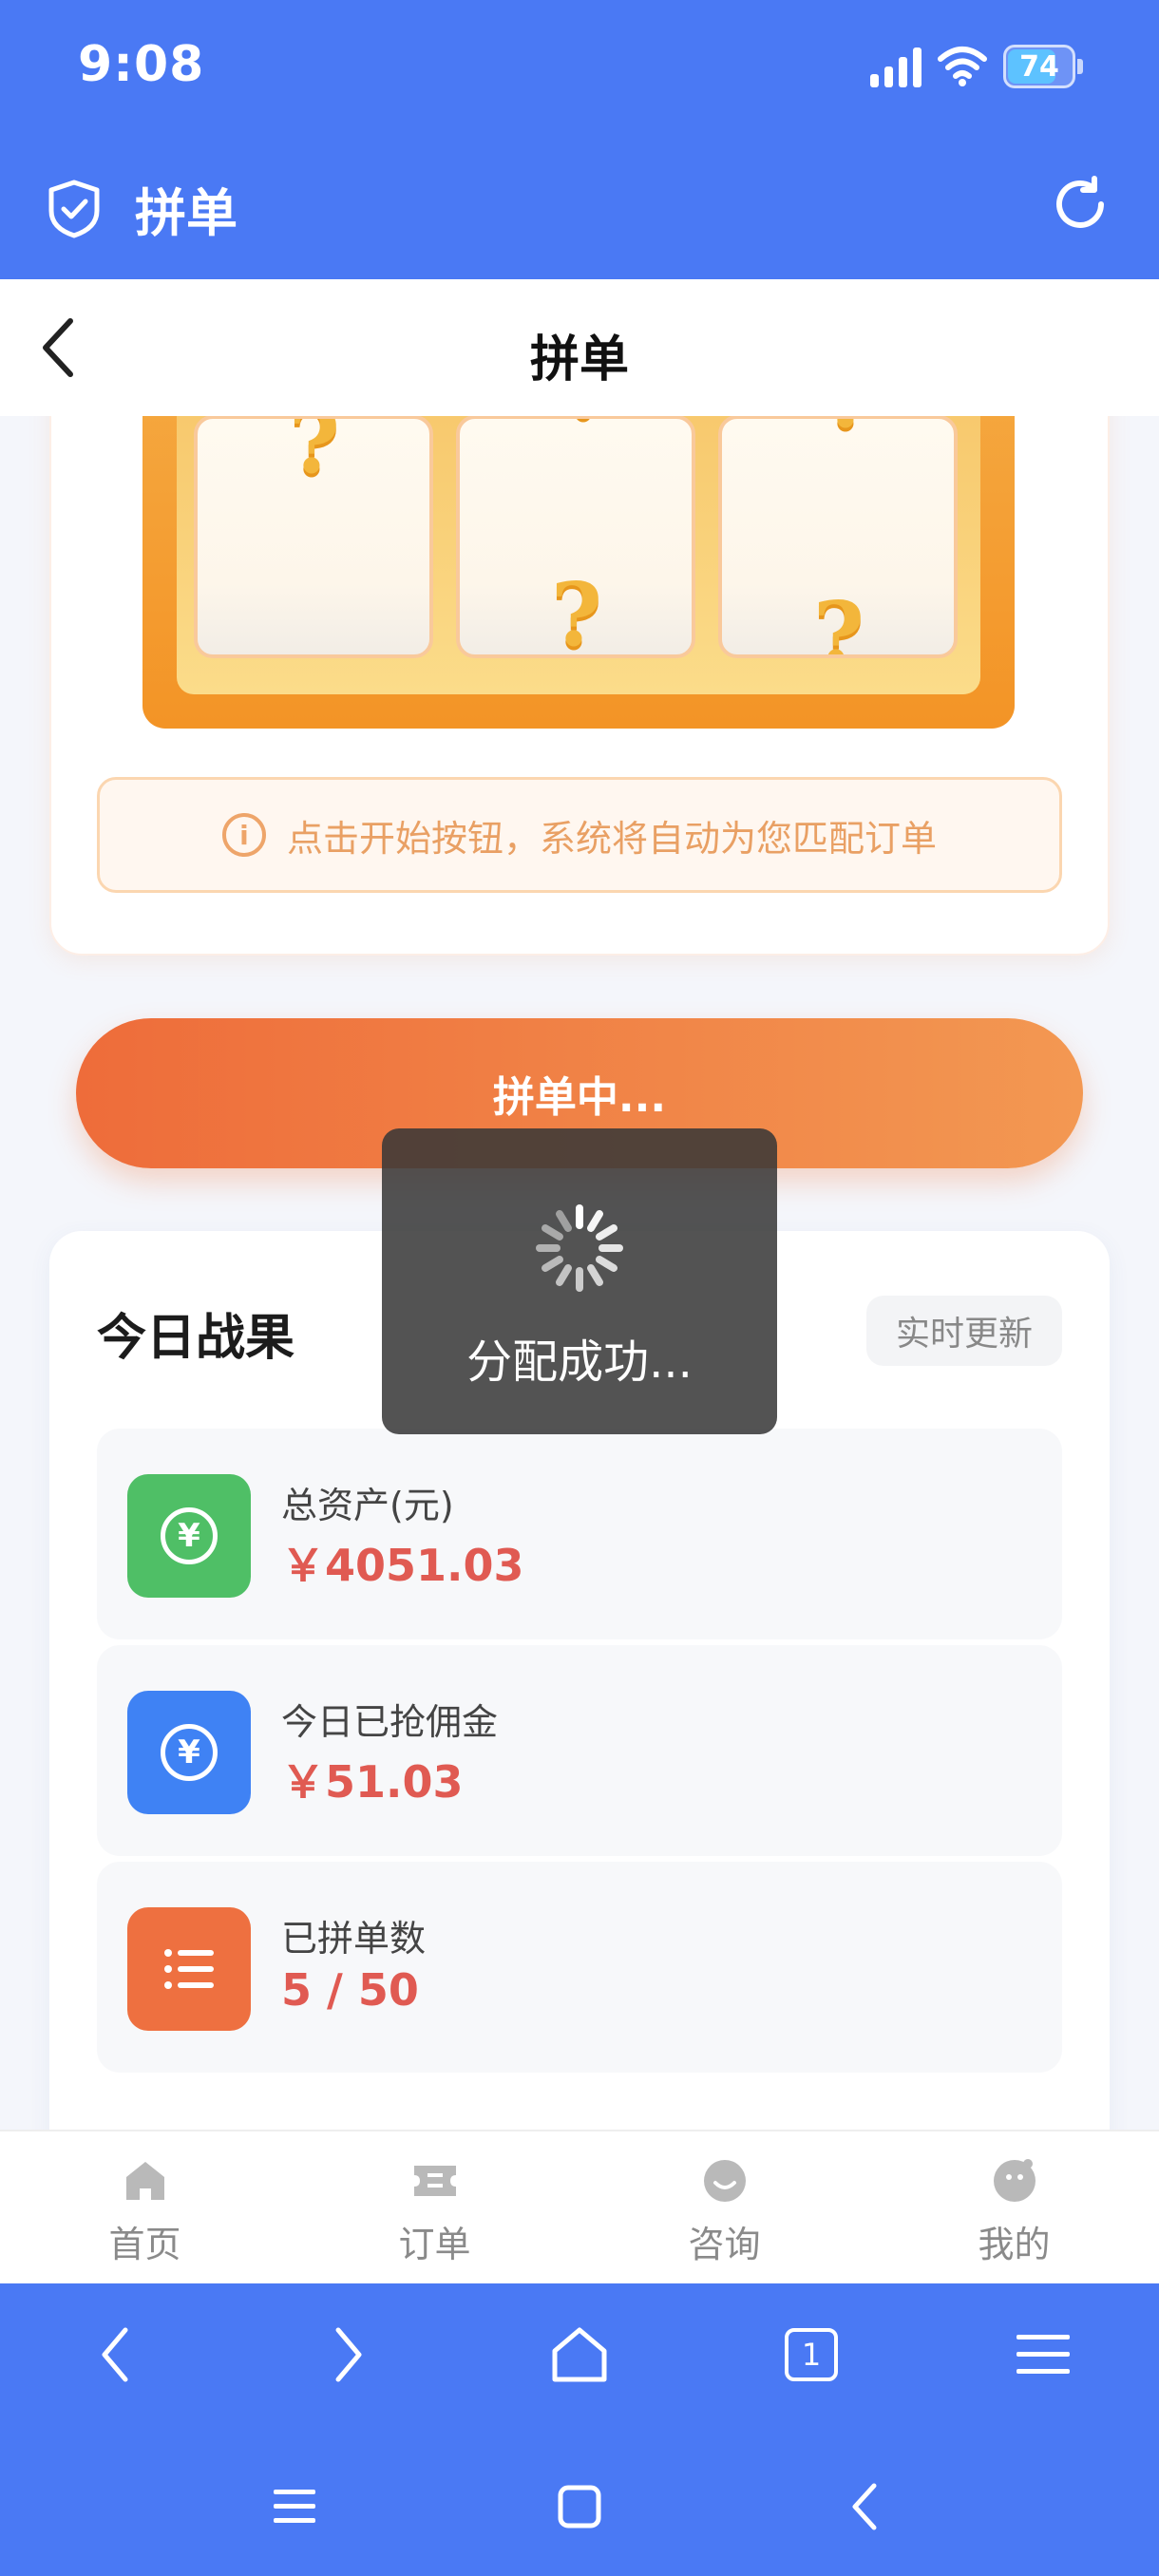  Describe the element at coordinates (372, 1782) in the screenshot. I see `stat-value: ￥51.03` at that location.